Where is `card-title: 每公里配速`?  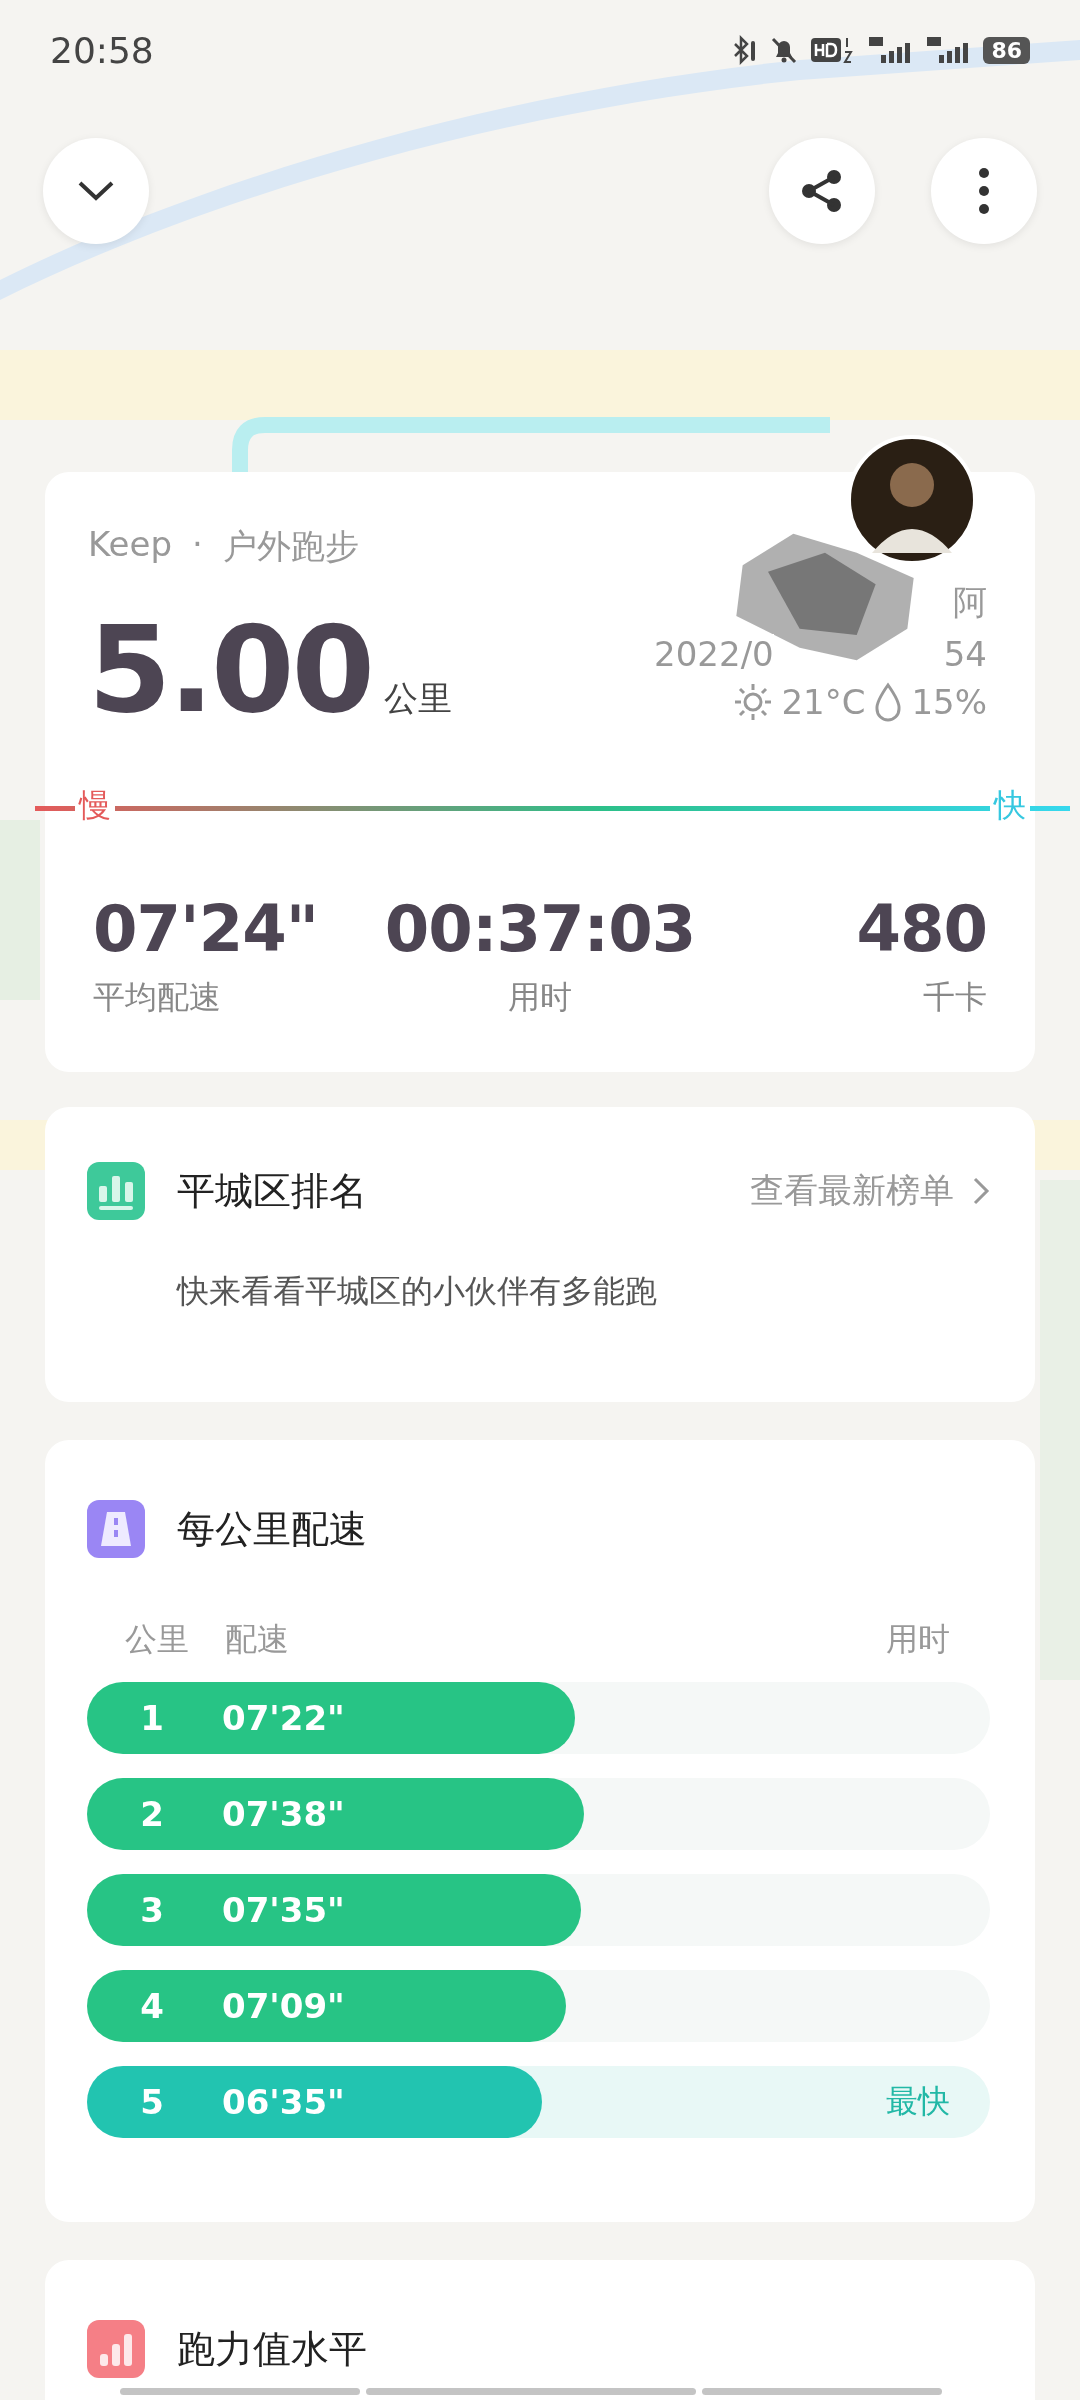
card-title: 每公里配速 is located at coordinates (272, 1529).